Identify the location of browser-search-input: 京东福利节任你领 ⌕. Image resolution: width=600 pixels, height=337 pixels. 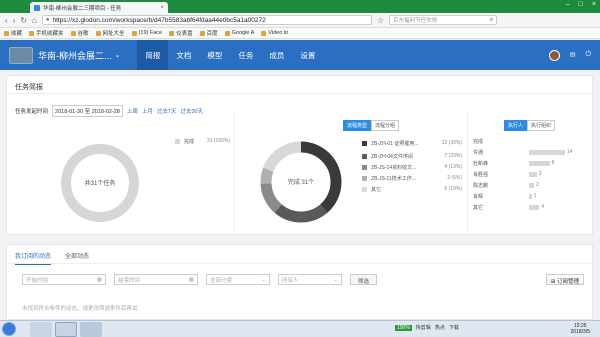
(443, 20).